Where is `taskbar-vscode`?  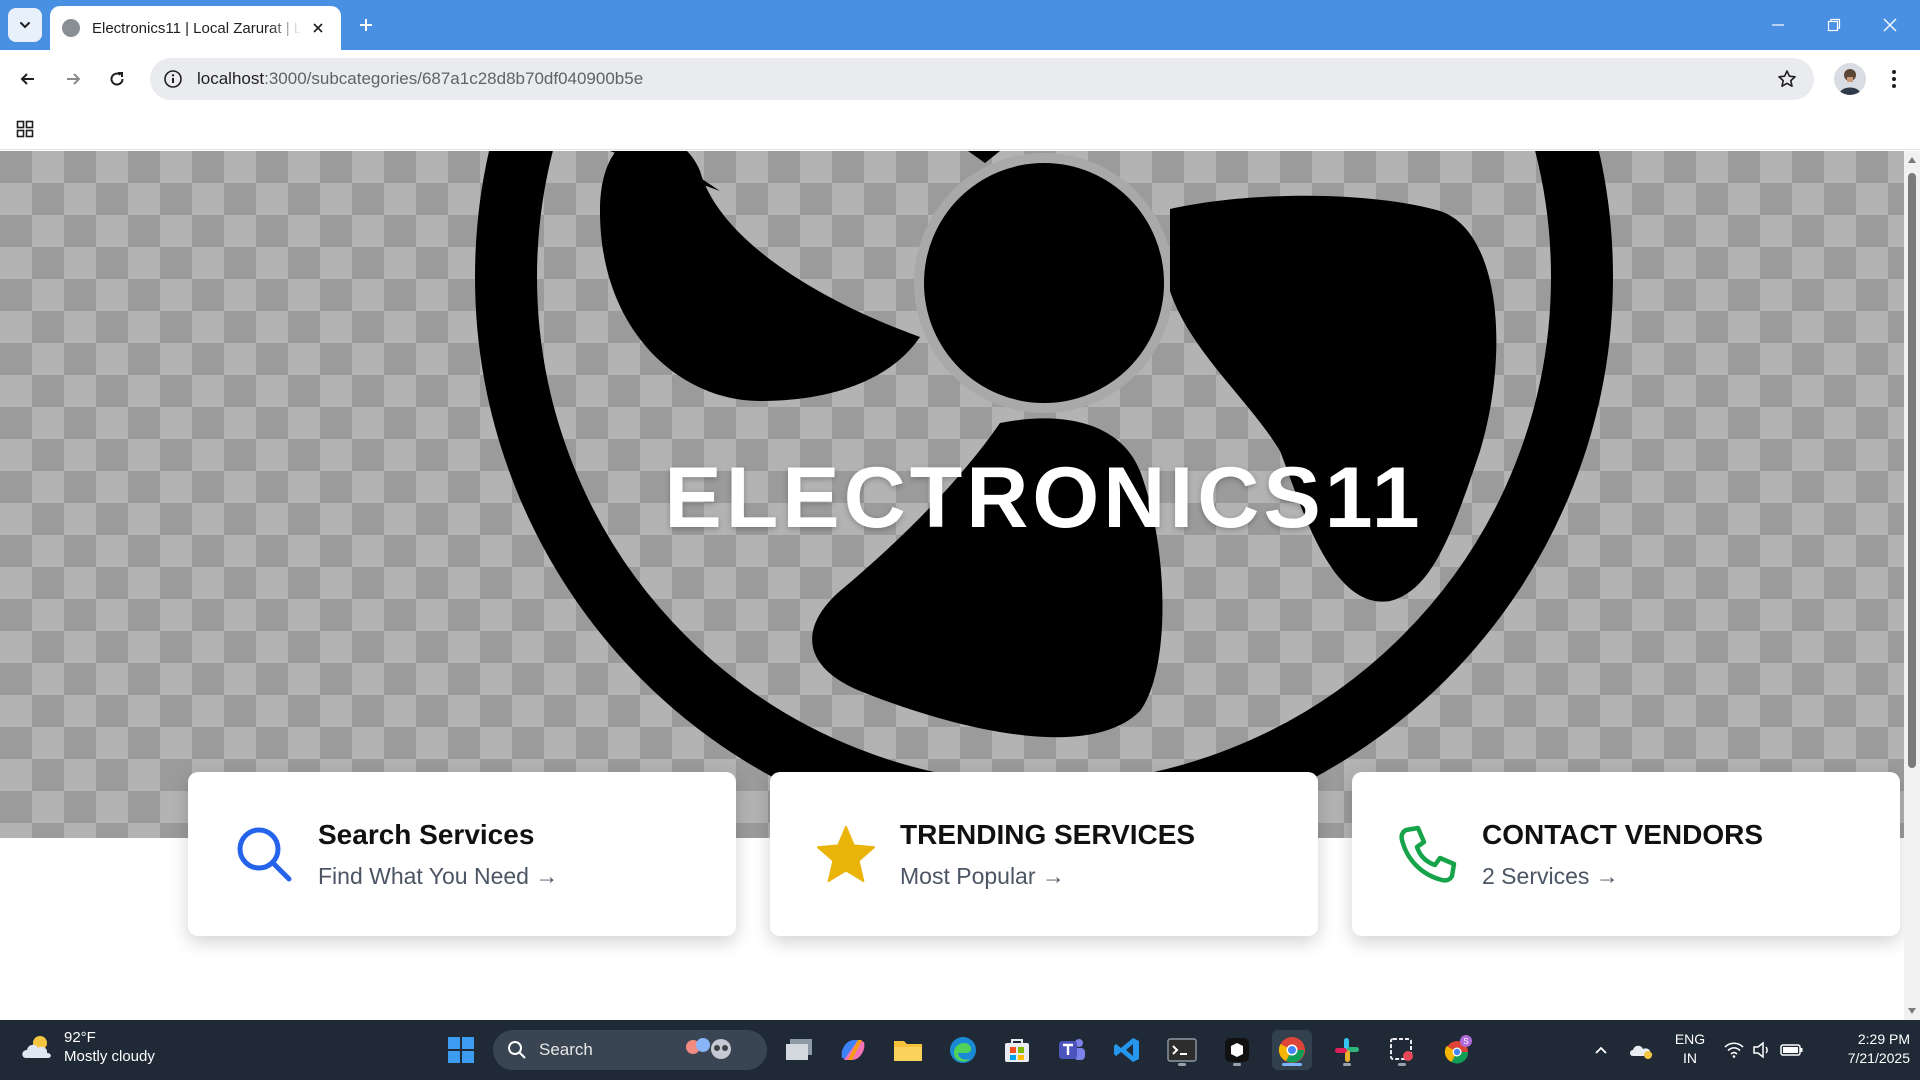
taskbar-vscode is located at coordinates (1127, 1050).